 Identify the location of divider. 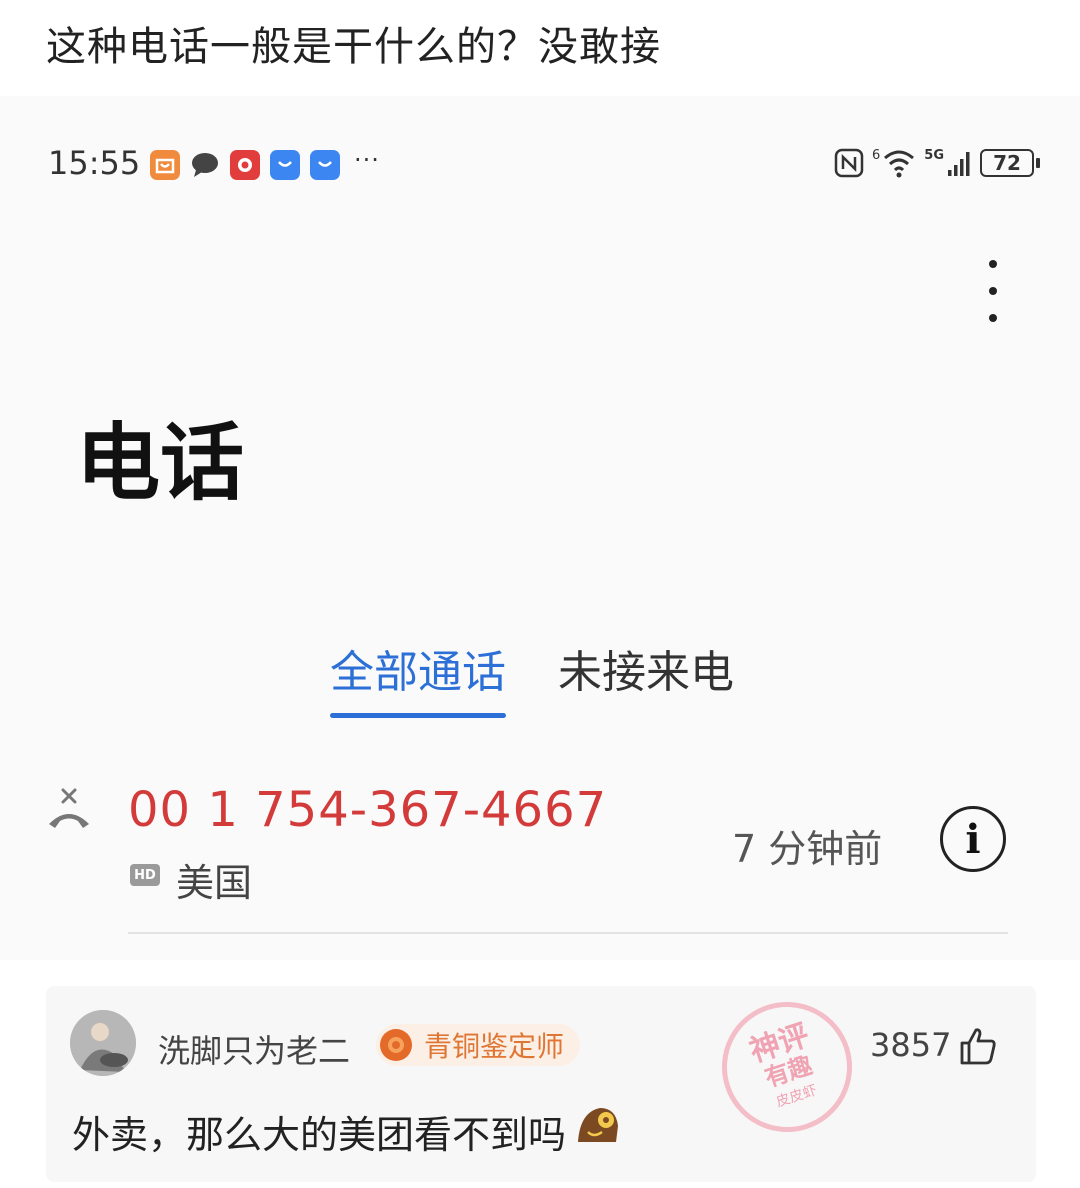
(568, 933).